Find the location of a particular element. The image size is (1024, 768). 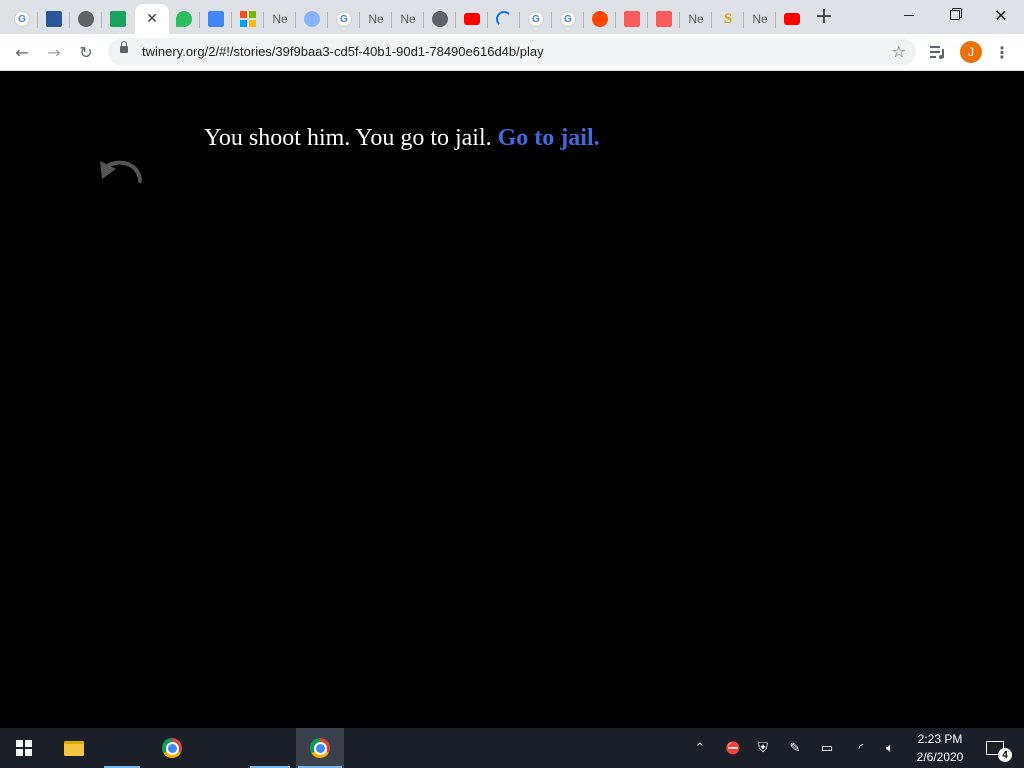

folder-icon is located at coordinates (74, 748).